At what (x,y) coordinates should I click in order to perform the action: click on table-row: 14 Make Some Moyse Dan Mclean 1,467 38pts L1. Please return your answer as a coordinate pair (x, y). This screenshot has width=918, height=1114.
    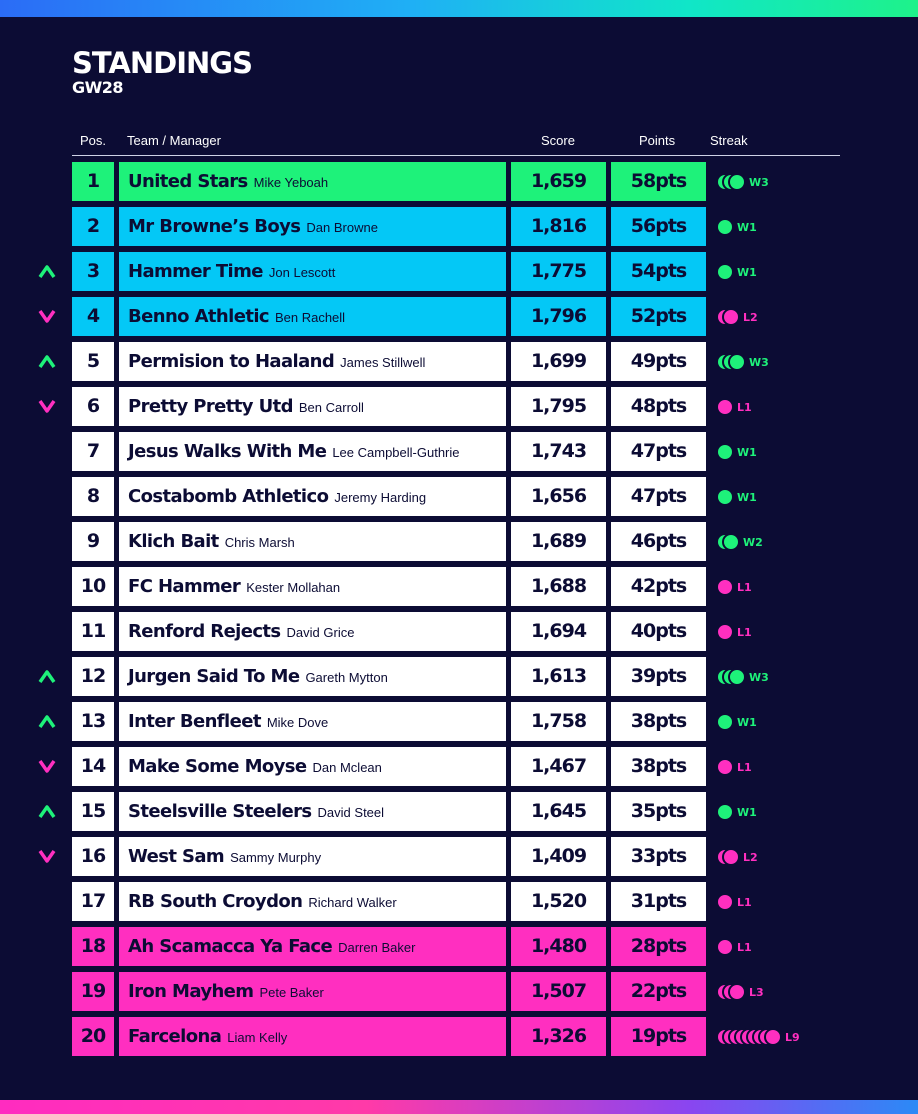
    Looking at the image, I should click on (459, 766).